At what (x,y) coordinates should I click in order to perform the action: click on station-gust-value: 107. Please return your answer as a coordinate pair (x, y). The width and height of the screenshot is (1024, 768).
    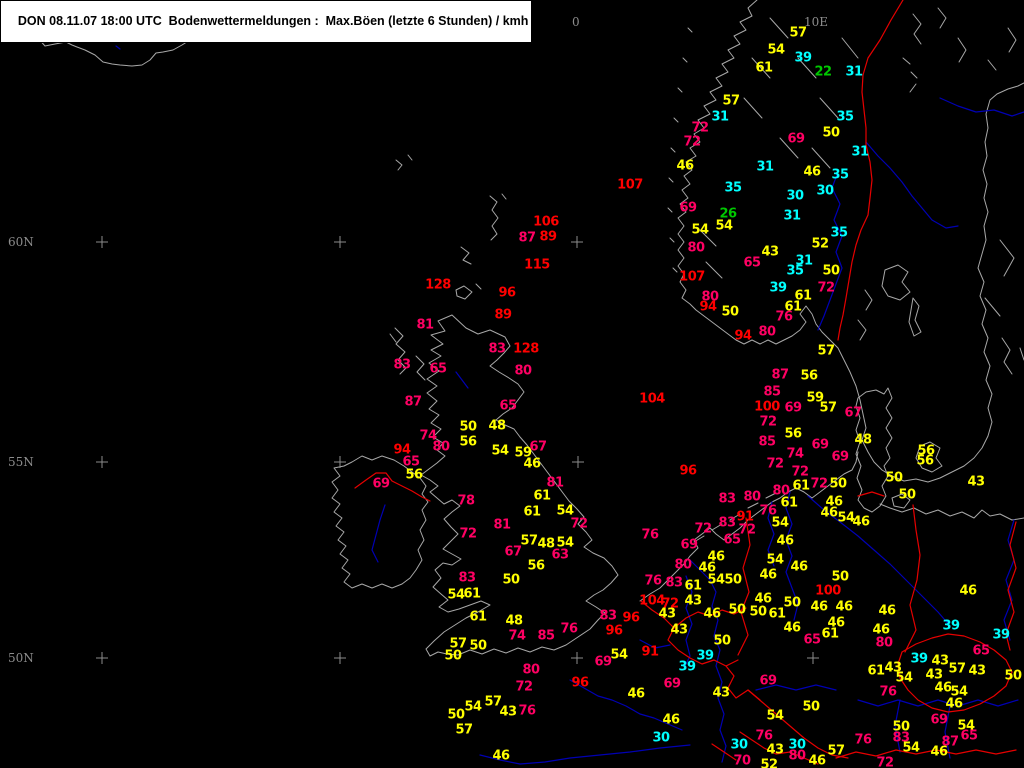
    Looking at the image, I should click on (692, 277).